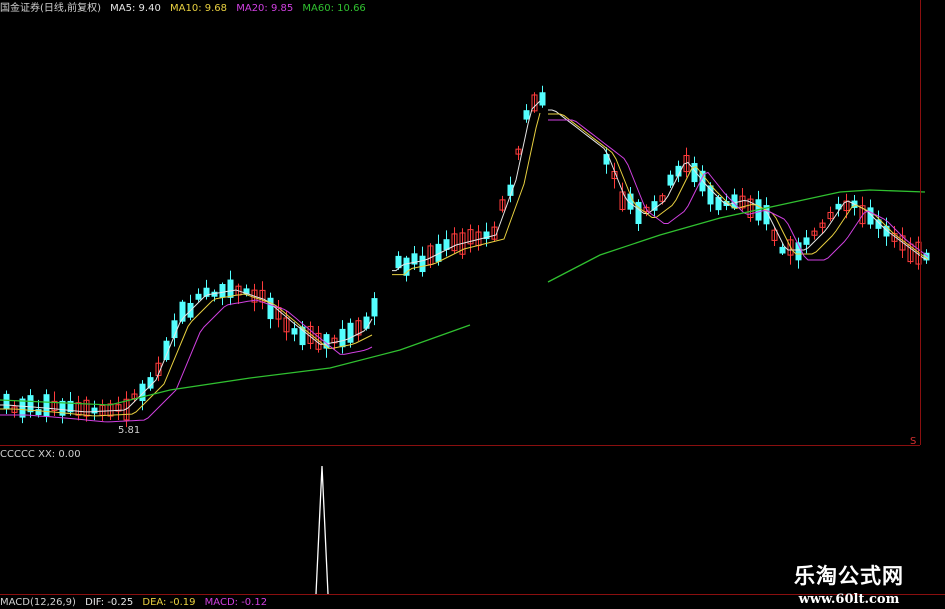 This screenshot has width=945, height=609. What do you see at coordinates (109, 602) in the screenshot?
I see `dif-value: DIF: -0.25` at bounding box center [109, 602].